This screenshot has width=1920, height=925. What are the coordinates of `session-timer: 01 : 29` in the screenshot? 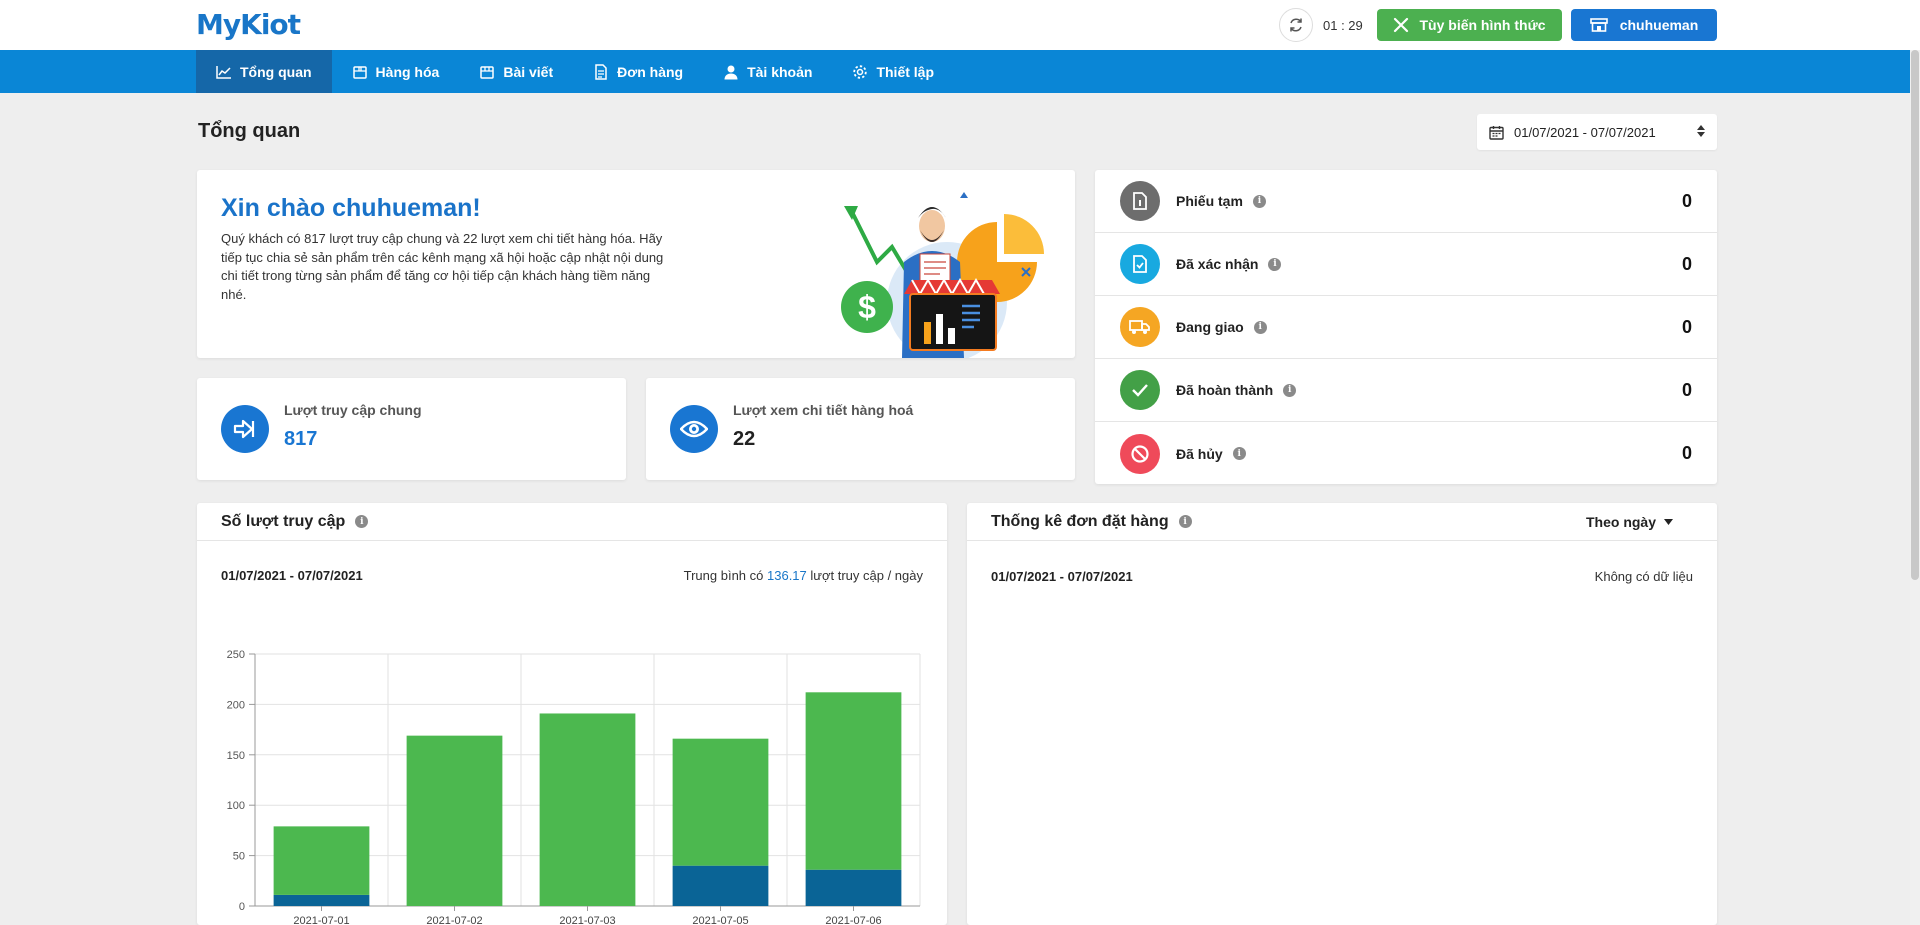 It's located at (1321, 25).